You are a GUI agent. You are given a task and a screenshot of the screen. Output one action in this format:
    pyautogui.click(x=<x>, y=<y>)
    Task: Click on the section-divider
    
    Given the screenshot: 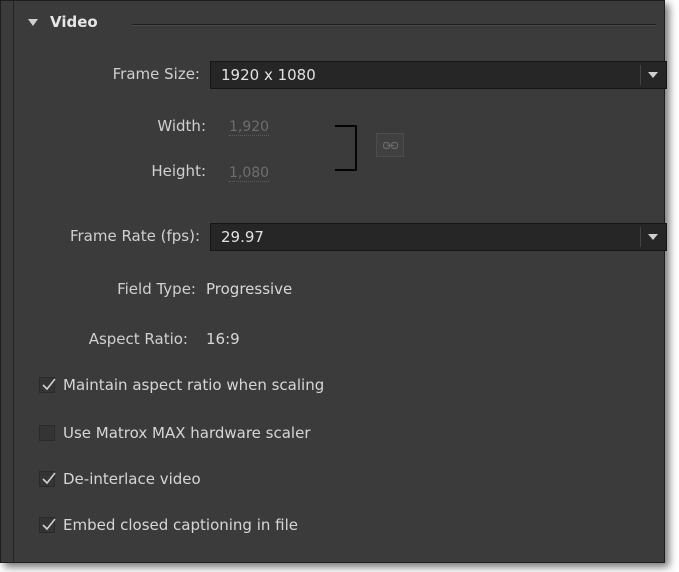 What is the action you would take?
    pyautogui.click(x=394, y=25)
    